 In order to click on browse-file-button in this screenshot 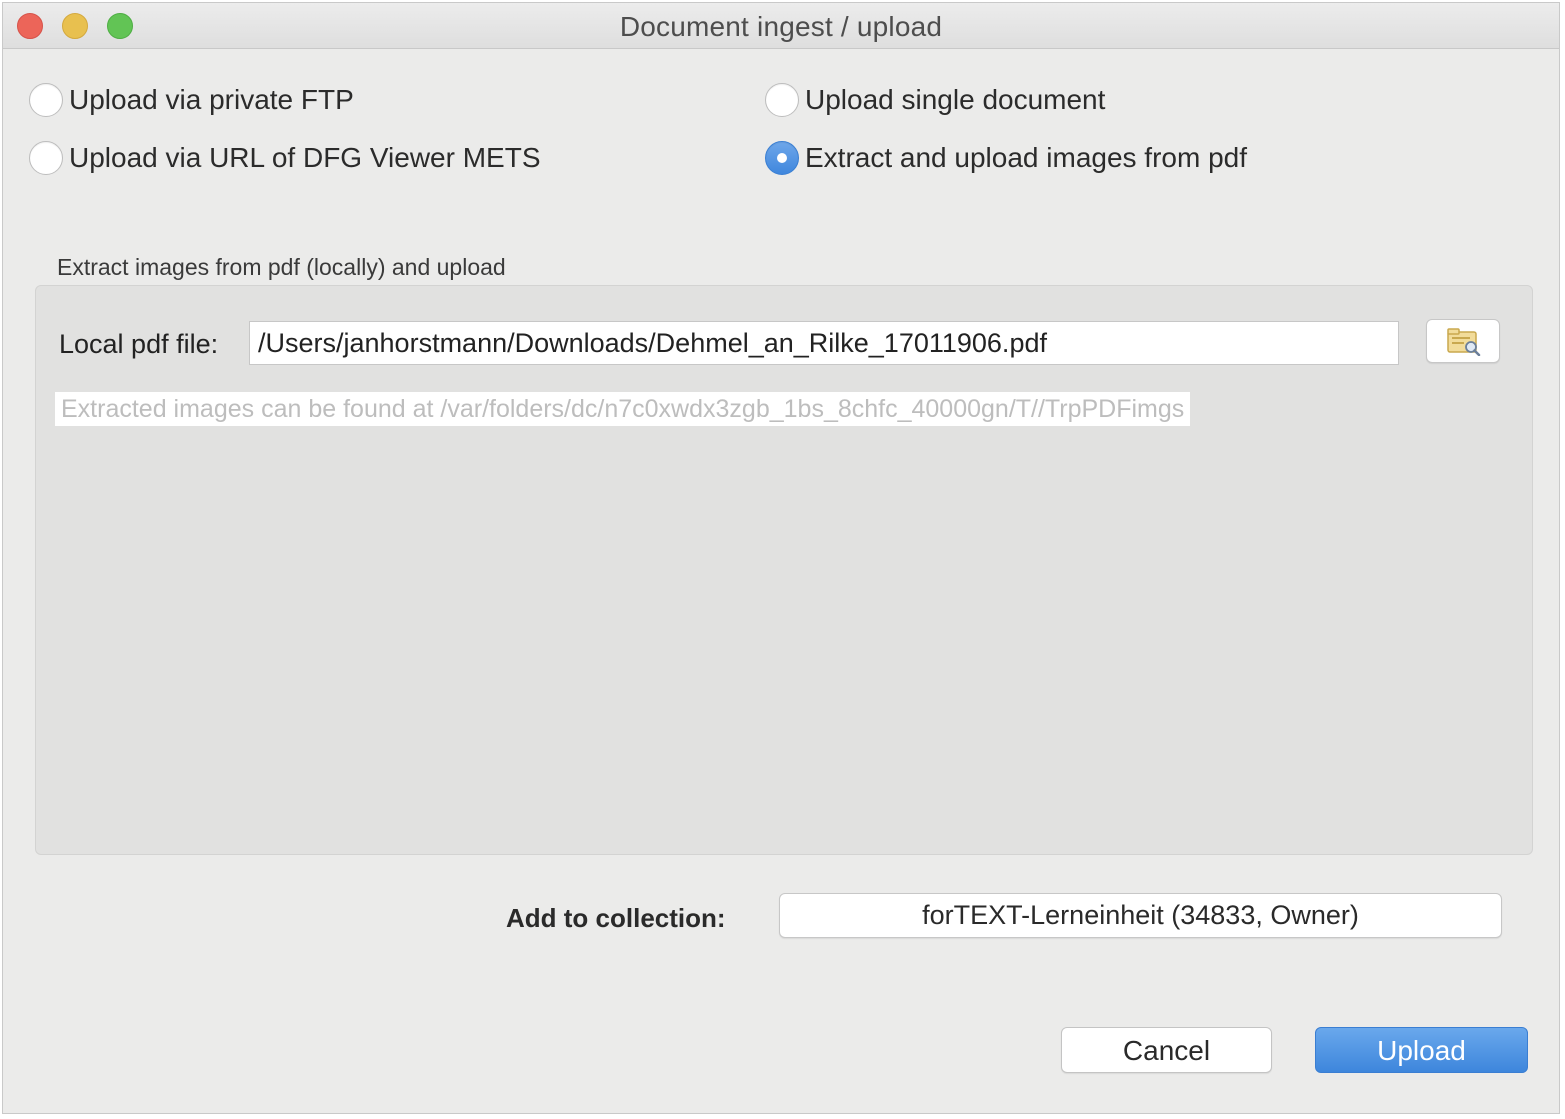, I will do `click(1463, 341)`.